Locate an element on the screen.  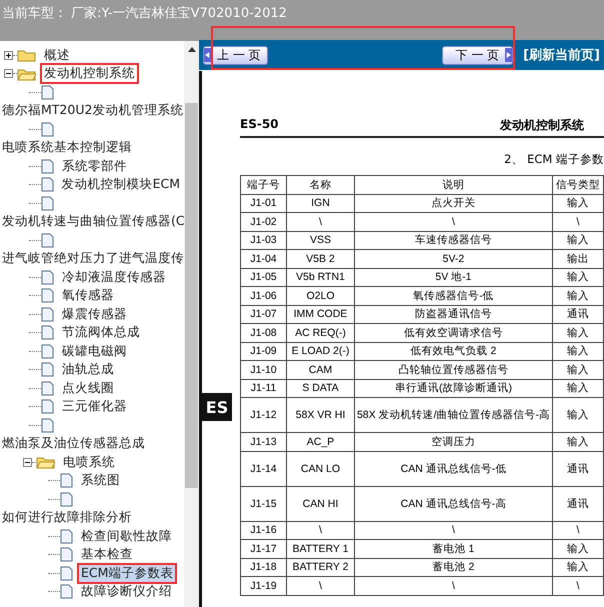
column-header: 说明 is located at coordinates (453, 185).